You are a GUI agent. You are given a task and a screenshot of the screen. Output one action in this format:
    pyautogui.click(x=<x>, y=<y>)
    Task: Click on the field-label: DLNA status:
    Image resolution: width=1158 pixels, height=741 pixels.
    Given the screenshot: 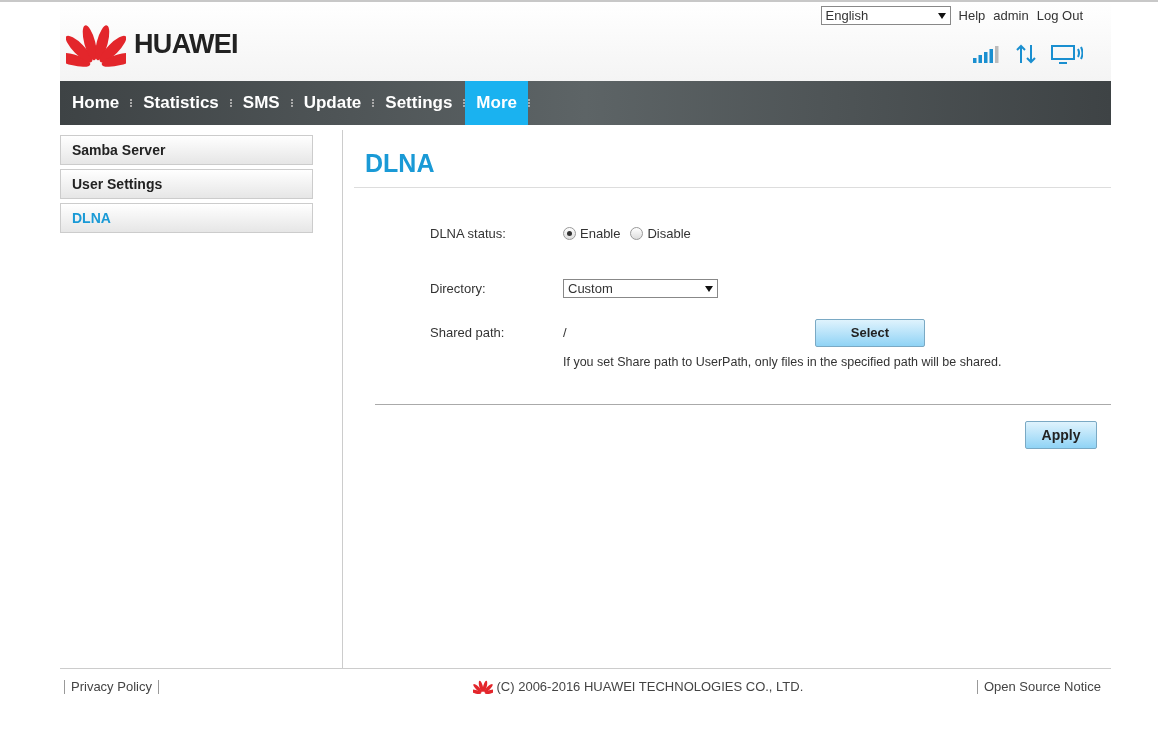 What is the action you would take?
    pyautogui.click(x=468, y=233)
    